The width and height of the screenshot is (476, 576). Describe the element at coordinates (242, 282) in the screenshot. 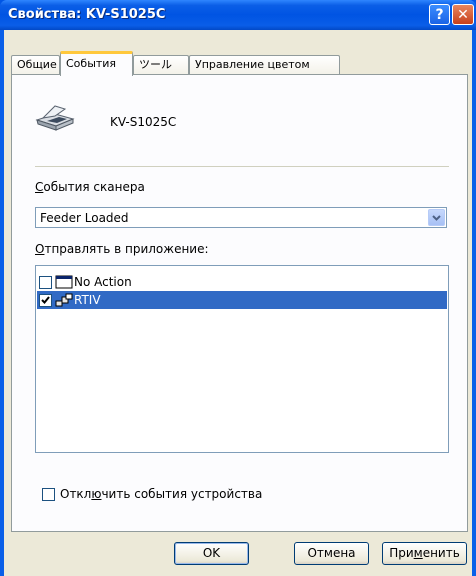

I see `list-item-no-action: No Action` at that location.